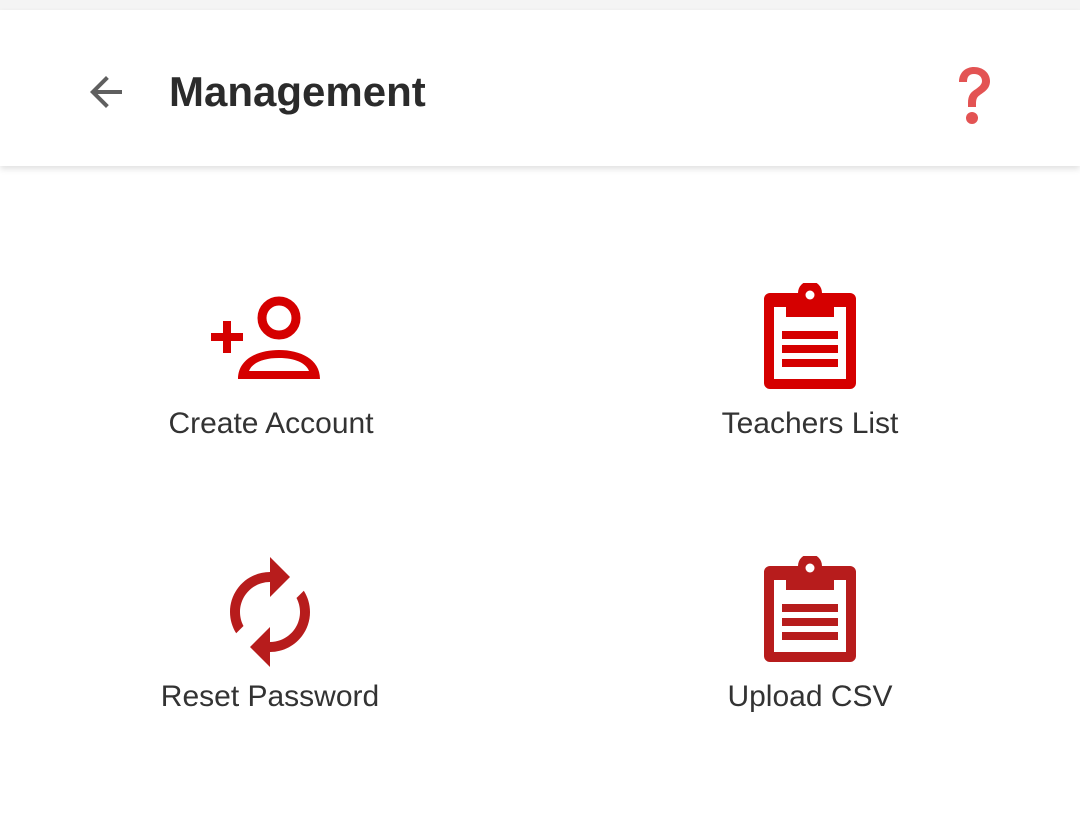 Image resolution: width=1080 pixels, height=829 pixels. What do you see at coordinates (271, 394) in the screenshot?
I see `create-account-tile: Create Account` at bounding box center [271, 394].